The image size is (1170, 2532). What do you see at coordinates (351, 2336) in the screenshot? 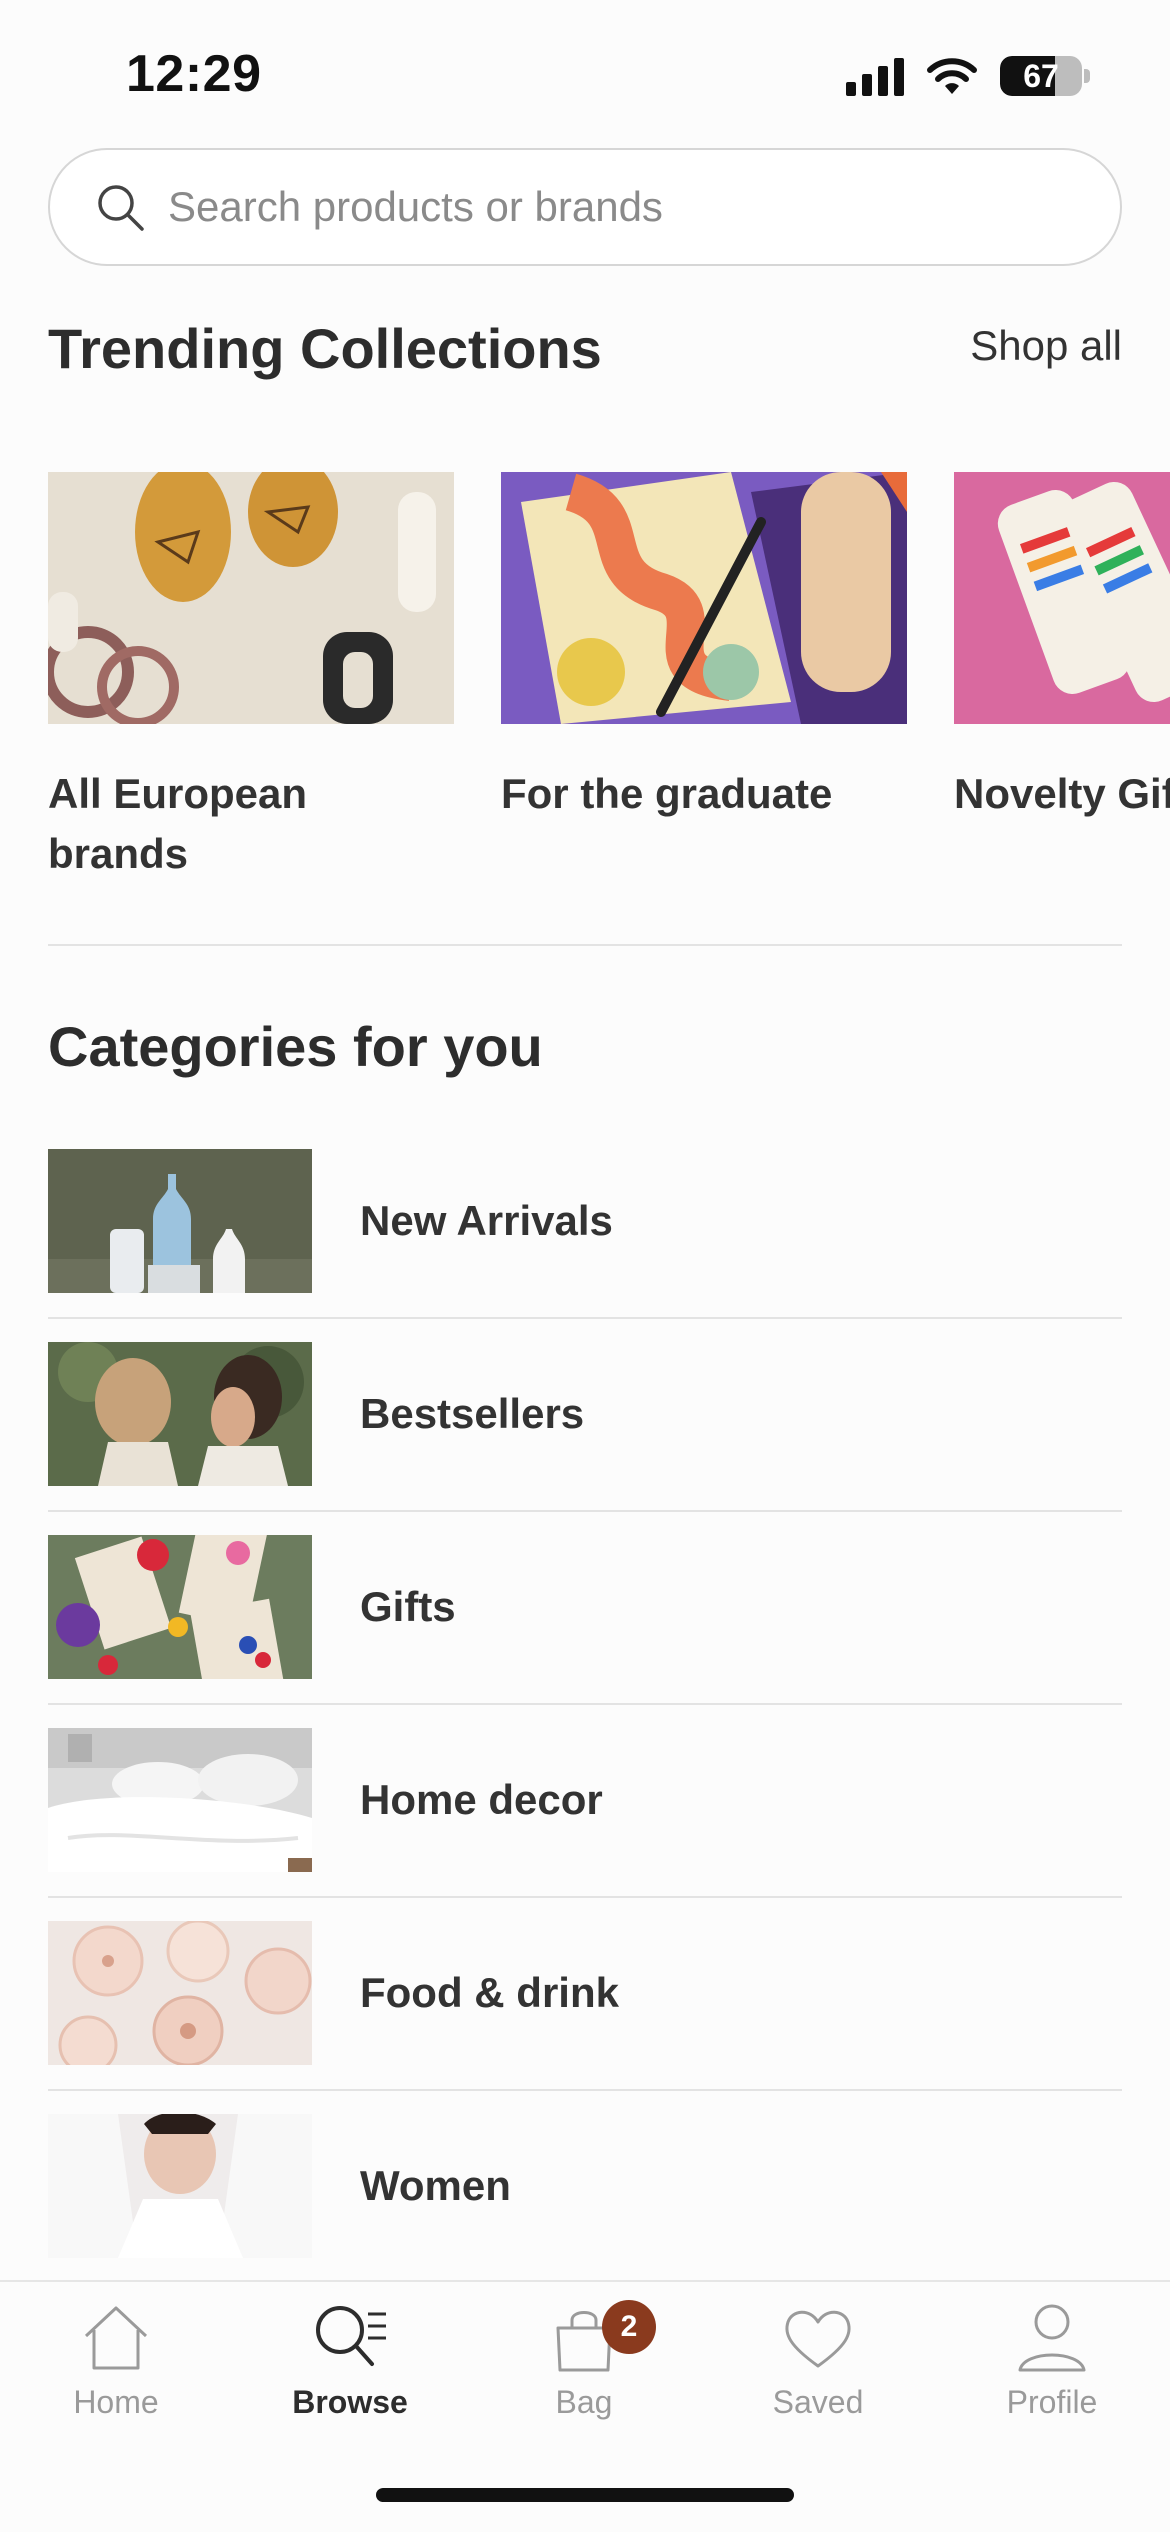
I see `browse-search-icon` at bounding box center [351, 2336].